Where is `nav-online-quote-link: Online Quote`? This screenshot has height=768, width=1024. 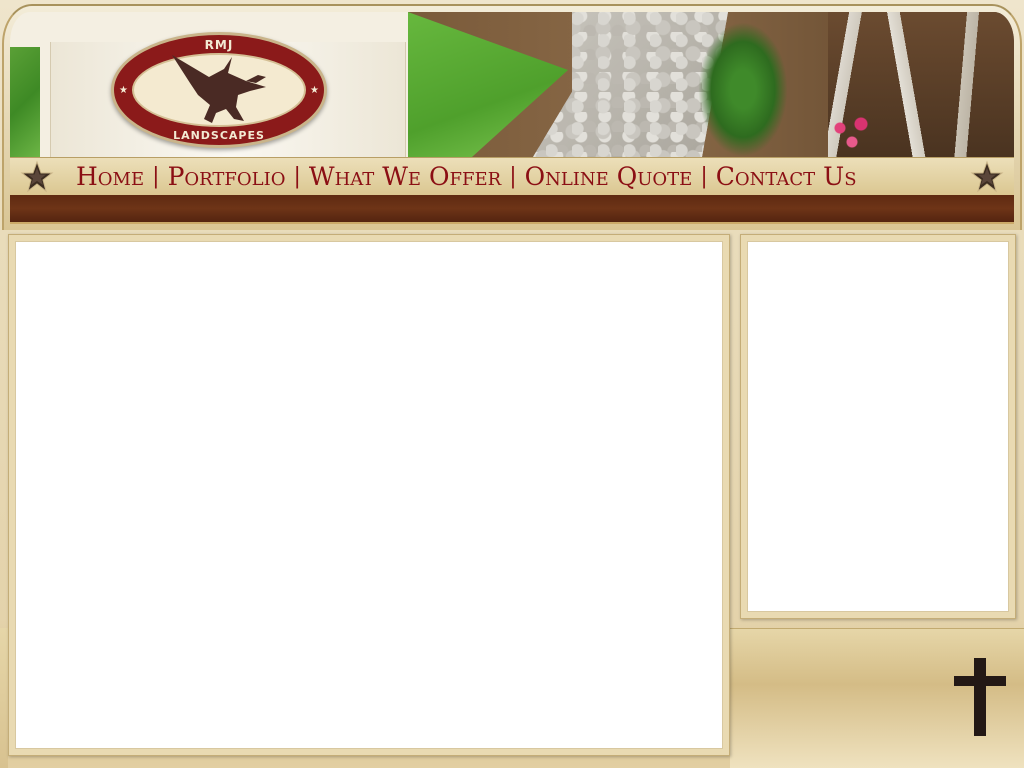
nav-online-quote-link: Online Quote is located at coordinates (609, 177).